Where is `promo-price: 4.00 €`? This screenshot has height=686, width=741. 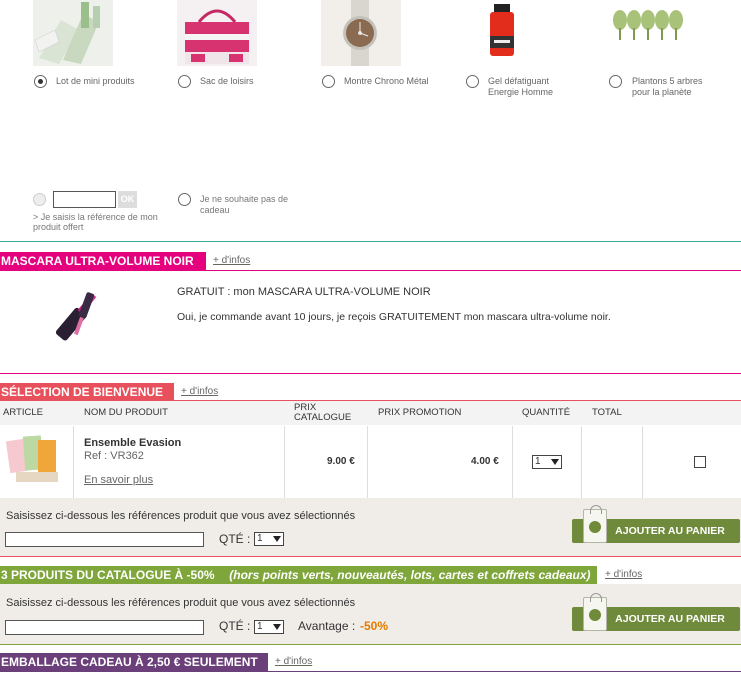
promo-price: 4.00 € is located at coordinates (485, 461).